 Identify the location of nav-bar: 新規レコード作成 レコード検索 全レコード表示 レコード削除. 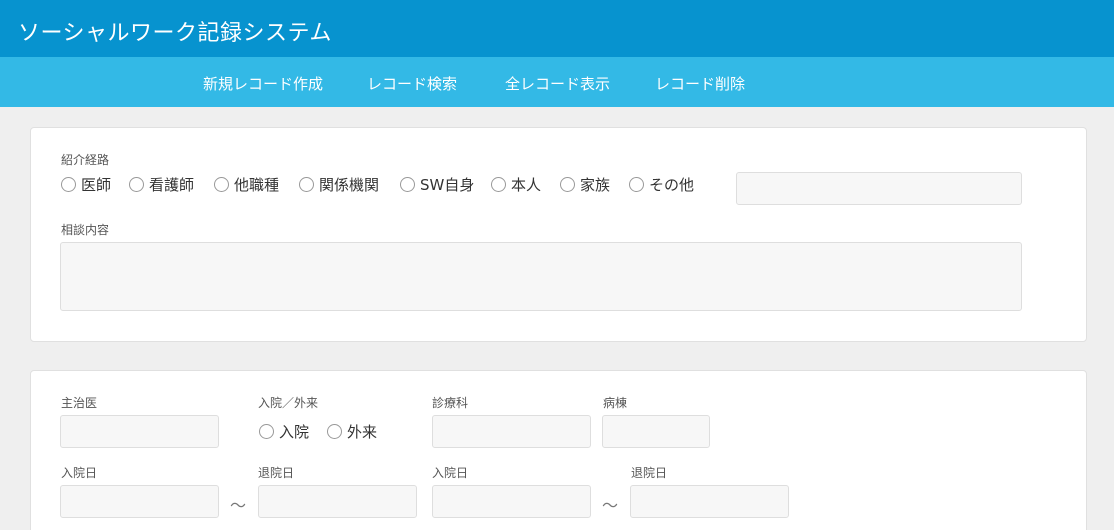
(557, 82).